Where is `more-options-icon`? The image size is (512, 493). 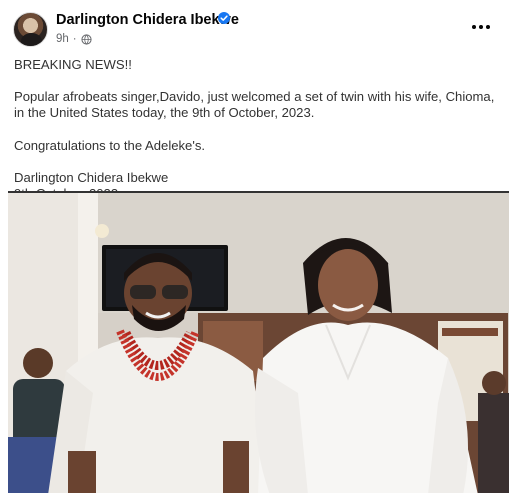
more-options-icon is located at coordinates (481, 27).